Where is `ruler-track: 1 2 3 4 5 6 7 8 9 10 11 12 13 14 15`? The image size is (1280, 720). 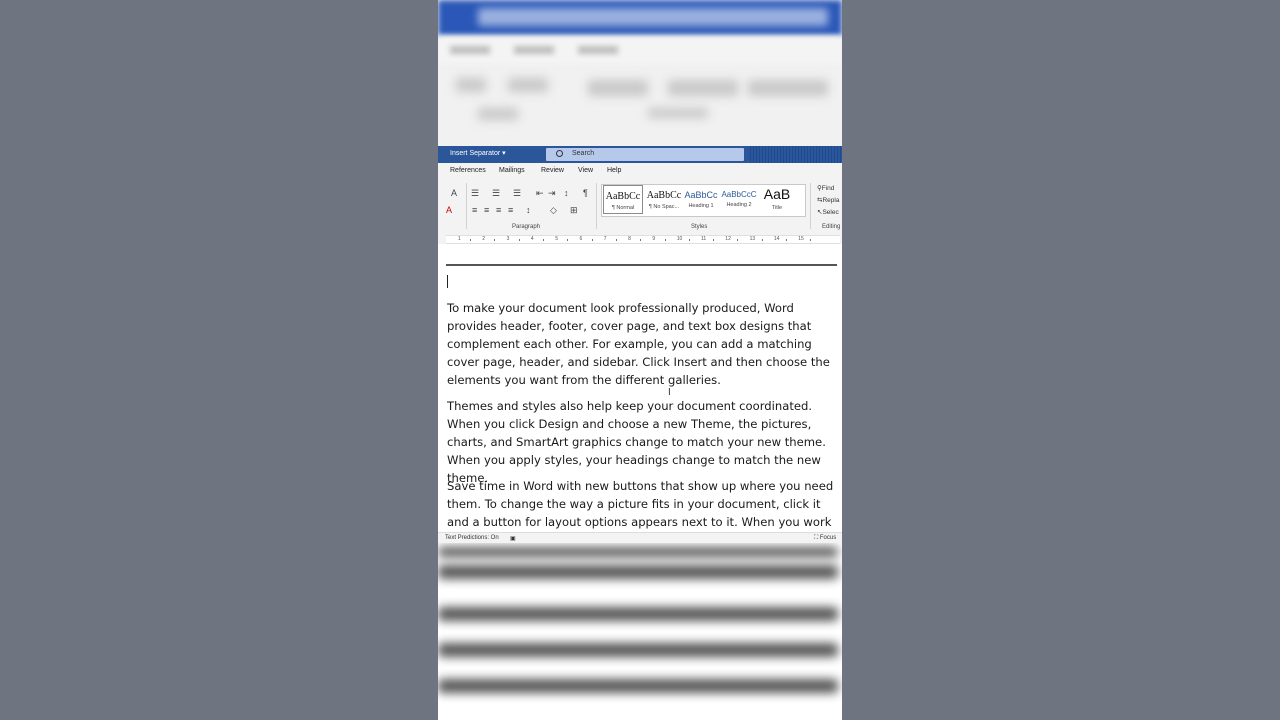
ruler-track: 1 2 3 4 5 6 7 8 9 10 11 12 13 14 15 is located at coordinates (643, 239).